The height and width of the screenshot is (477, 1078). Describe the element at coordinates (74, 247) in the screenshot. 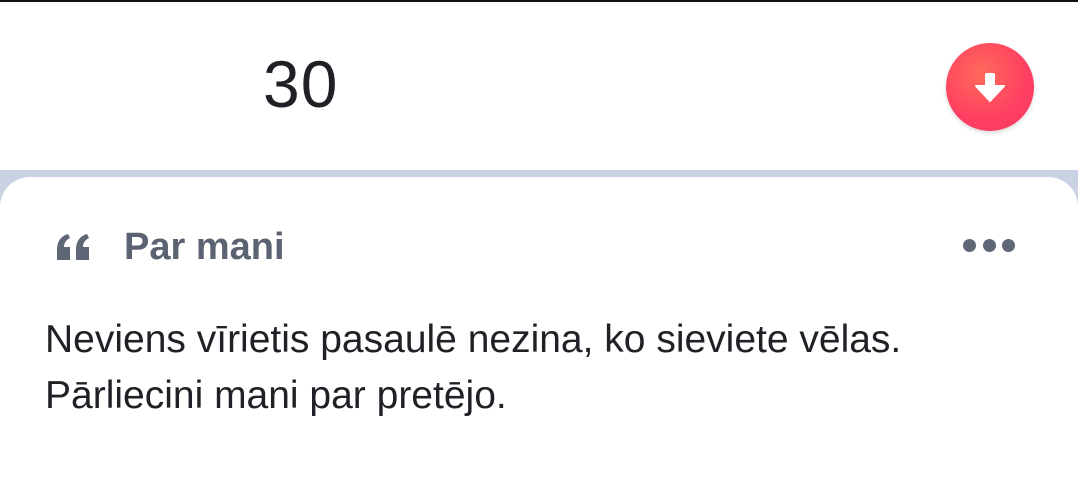

I see `quote-icon` at that location.